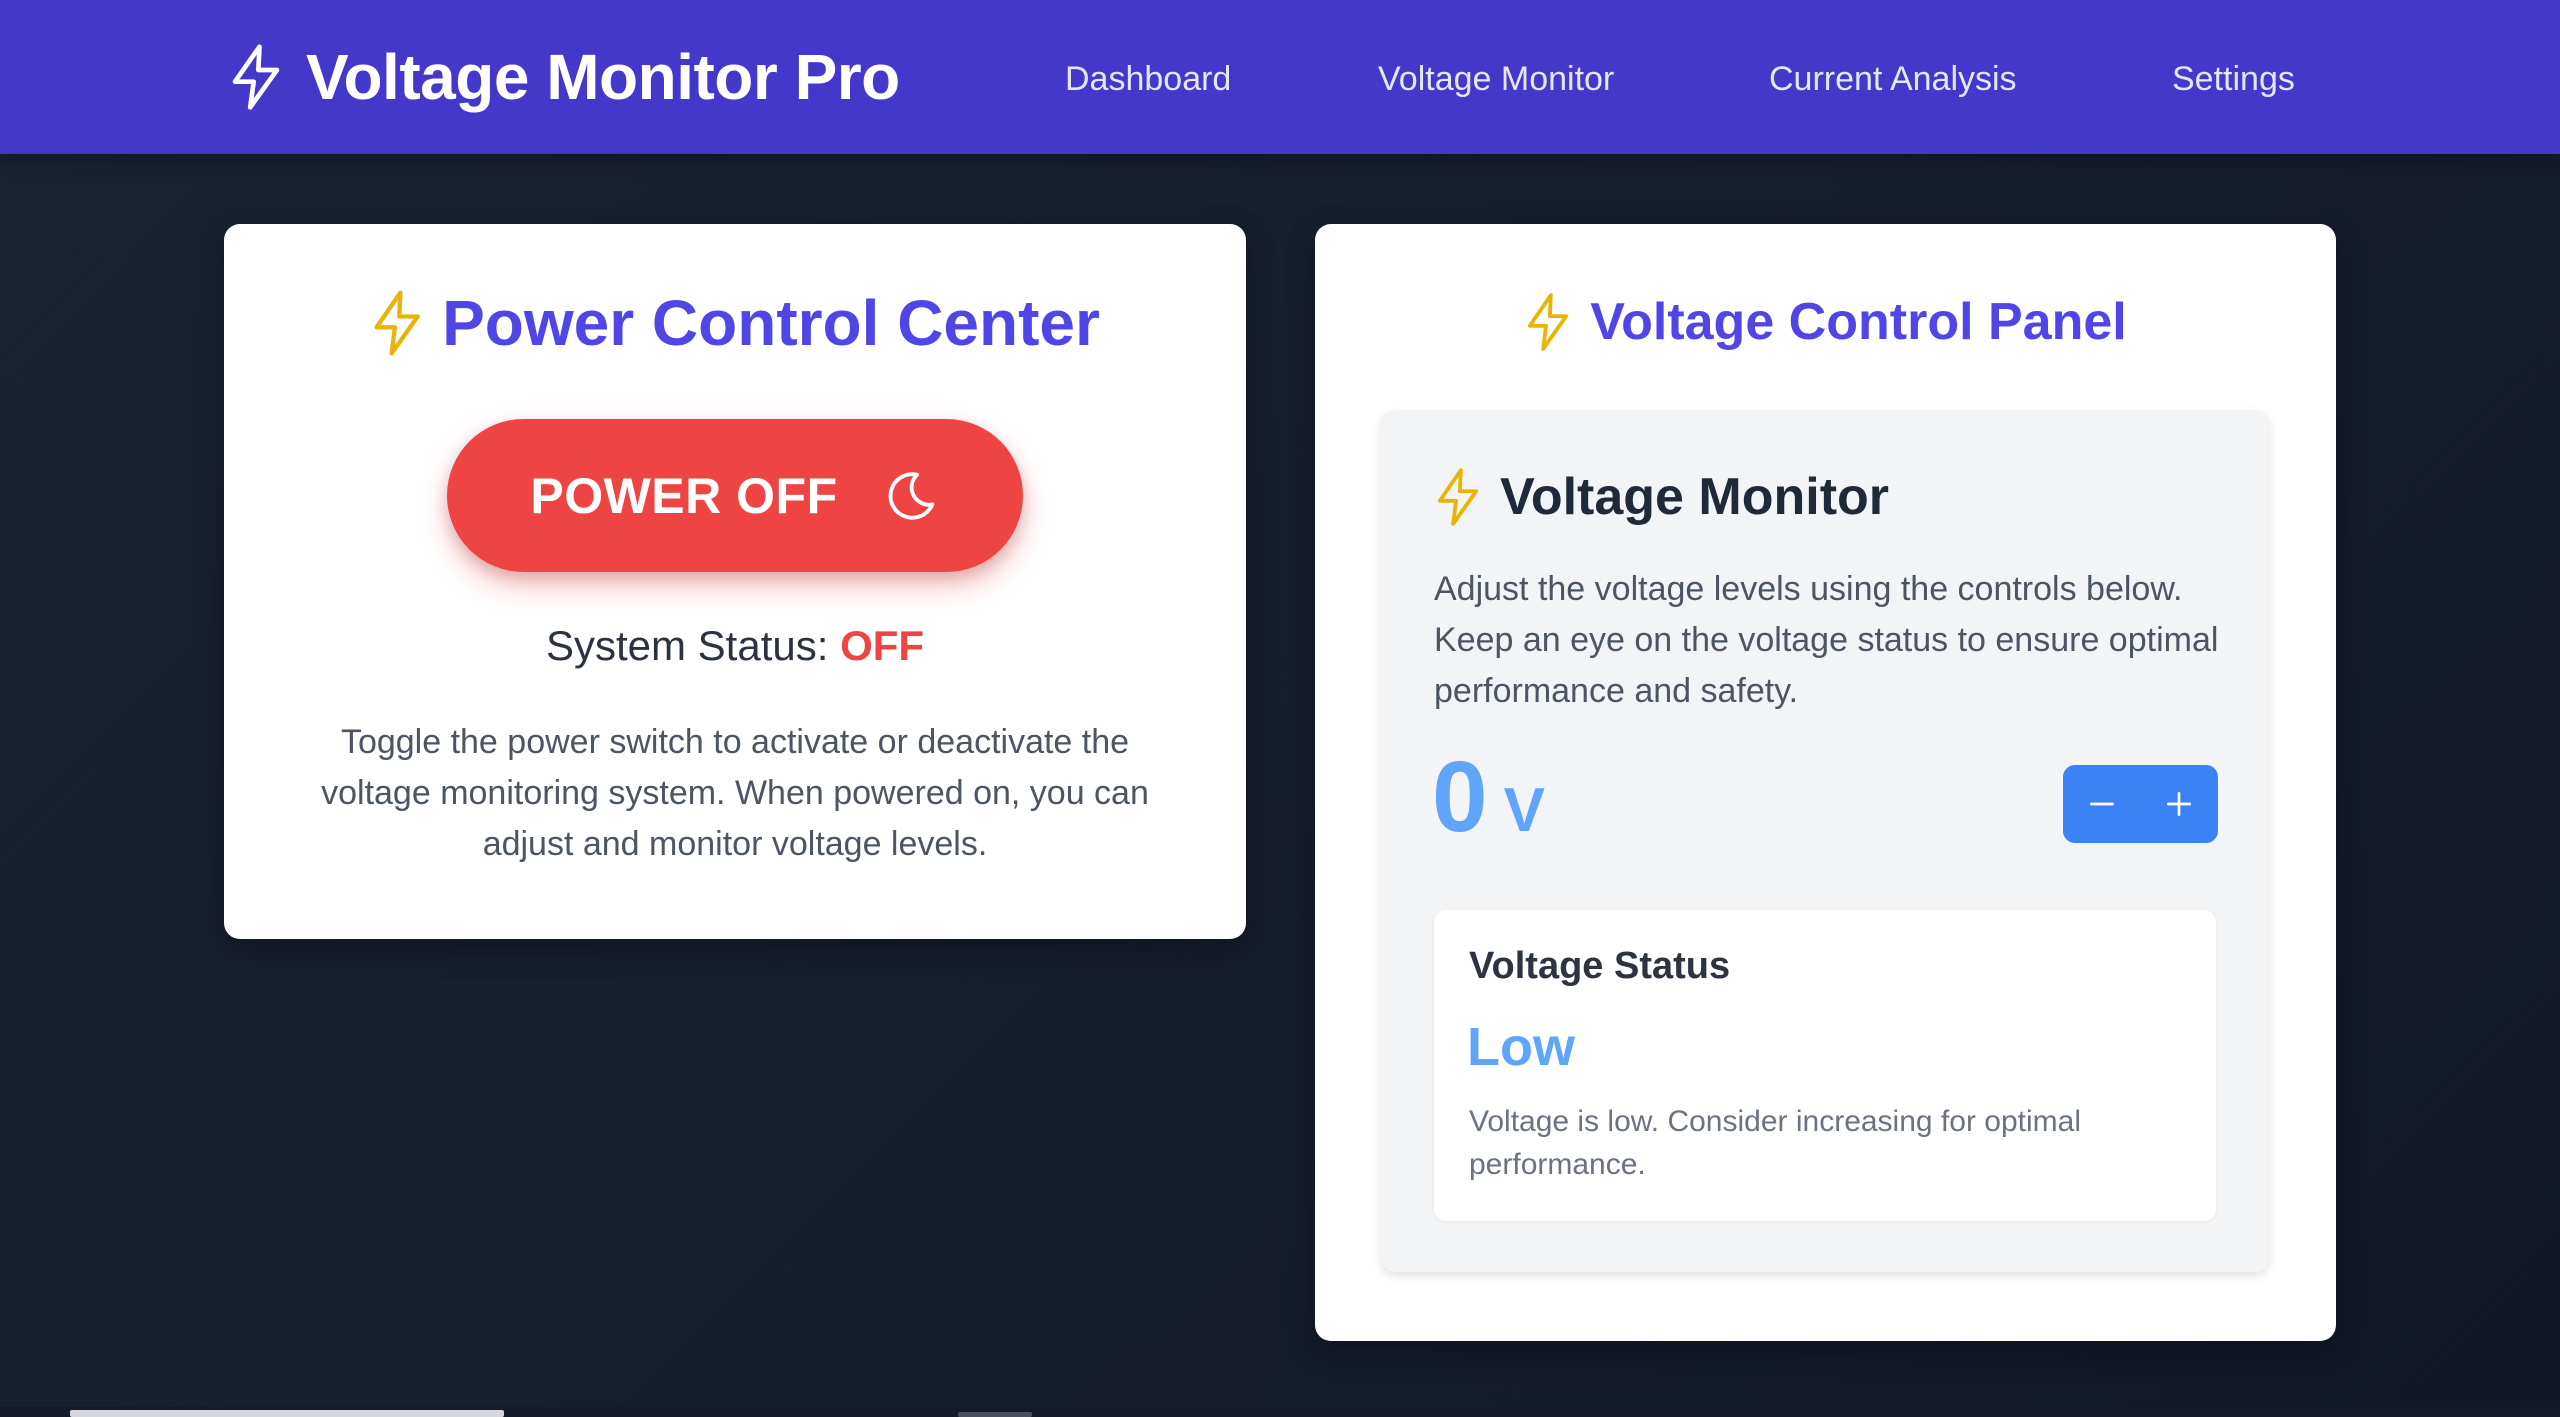 The height and width of the screenshot is (1417, 2560). I want to click on nav-link-label: Voltage Monitor, so click(1496, 78).